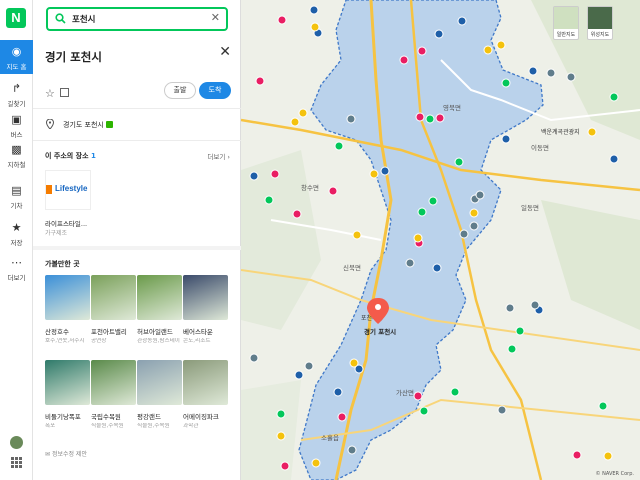 This screenshot has height=480, width=640. I want to click on maptype-satellite: 위성지도, so click(600, 23).